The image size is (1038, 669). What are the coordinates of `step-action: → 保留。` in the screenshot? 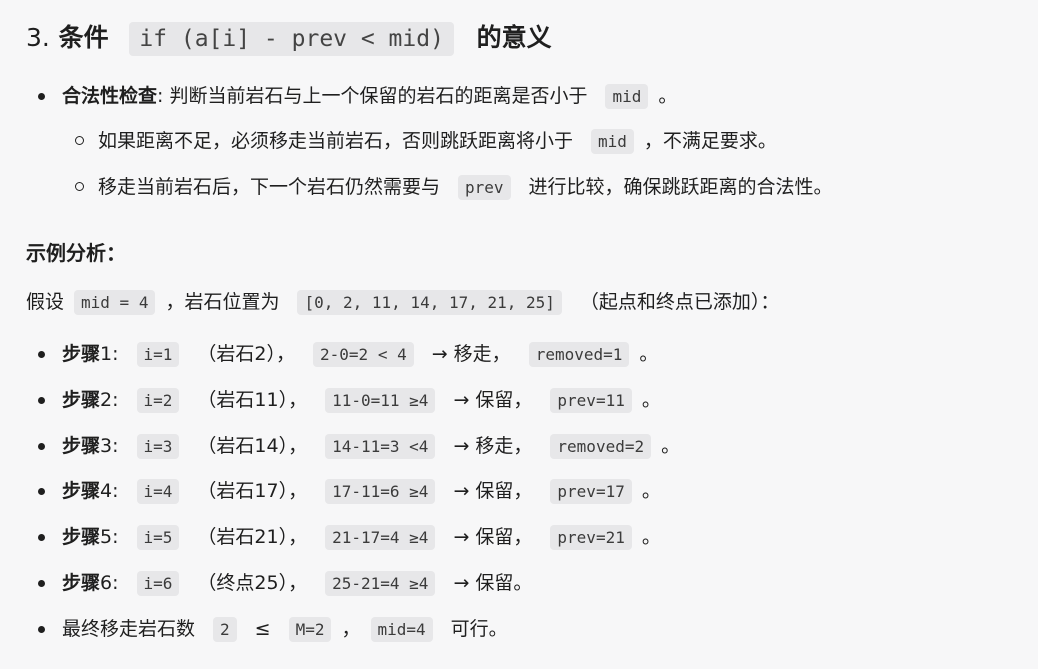 It's located at (493, 583).